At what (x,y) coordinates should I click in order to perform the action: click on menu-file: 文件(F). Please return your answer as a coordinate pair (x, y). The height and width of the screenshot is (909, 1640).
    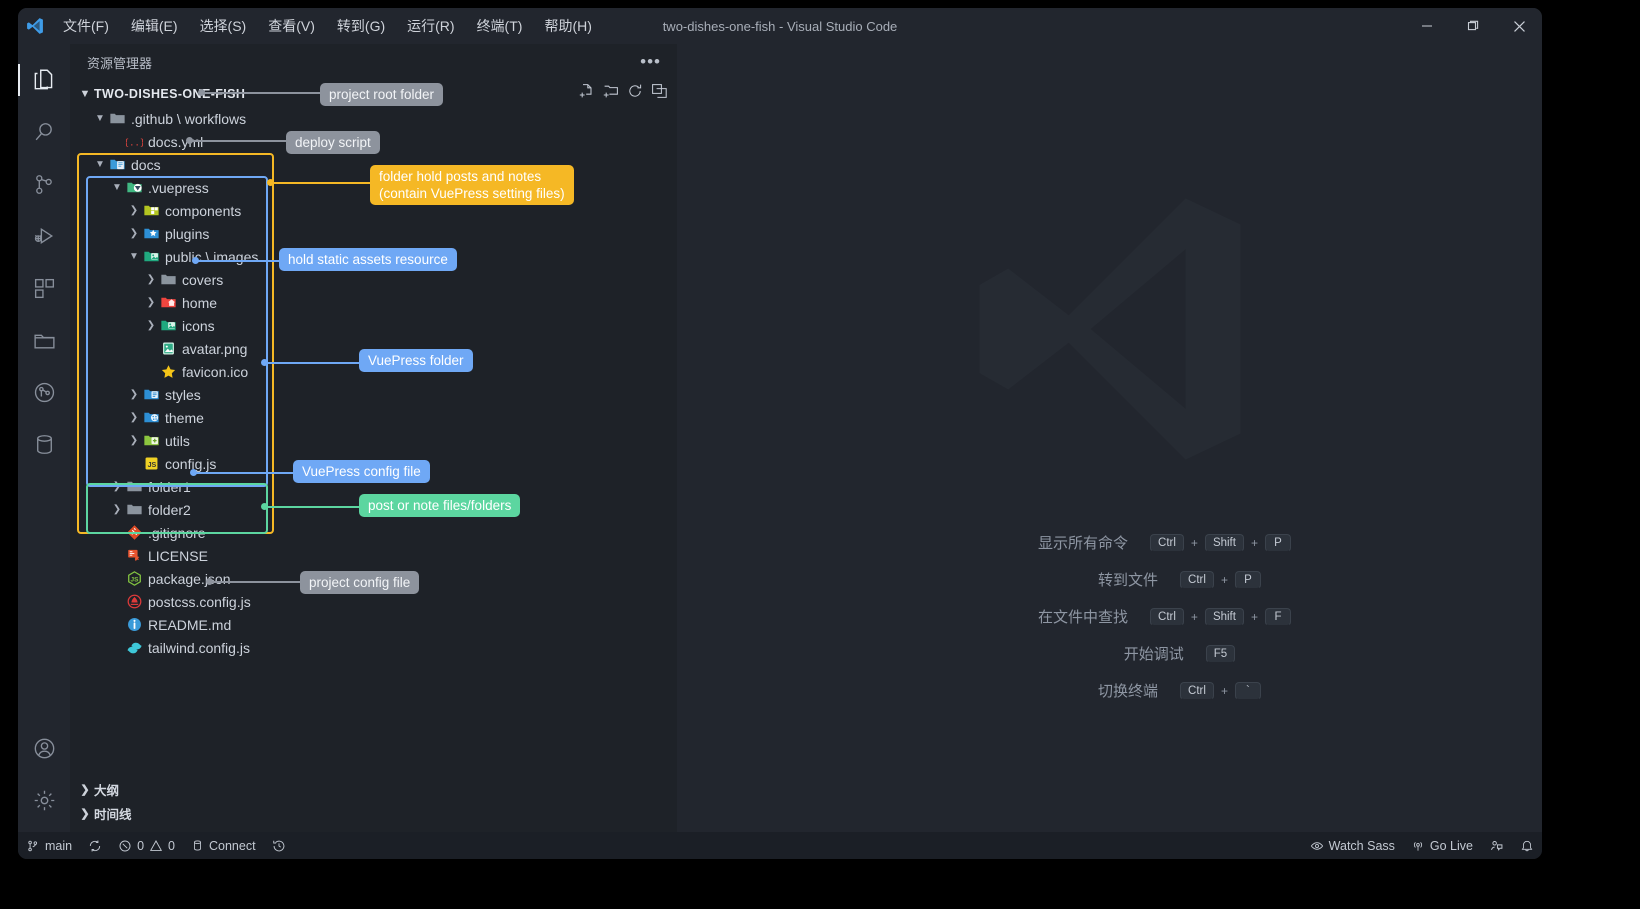
    Looking at the image, I should click on (86, 26).